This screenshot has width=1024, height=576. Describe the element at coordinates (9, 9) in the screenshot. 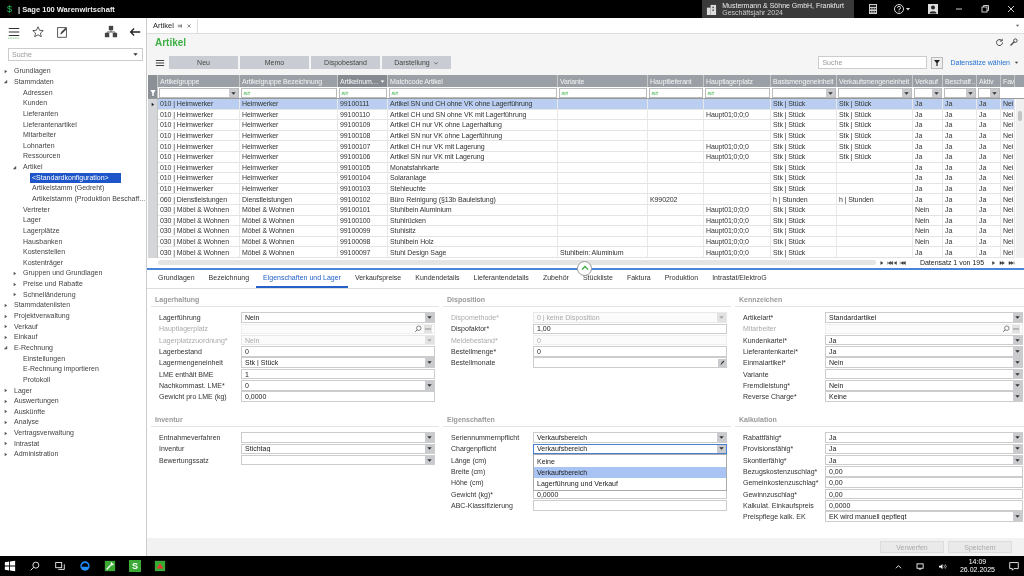

I see `app-logo: $` at that location.